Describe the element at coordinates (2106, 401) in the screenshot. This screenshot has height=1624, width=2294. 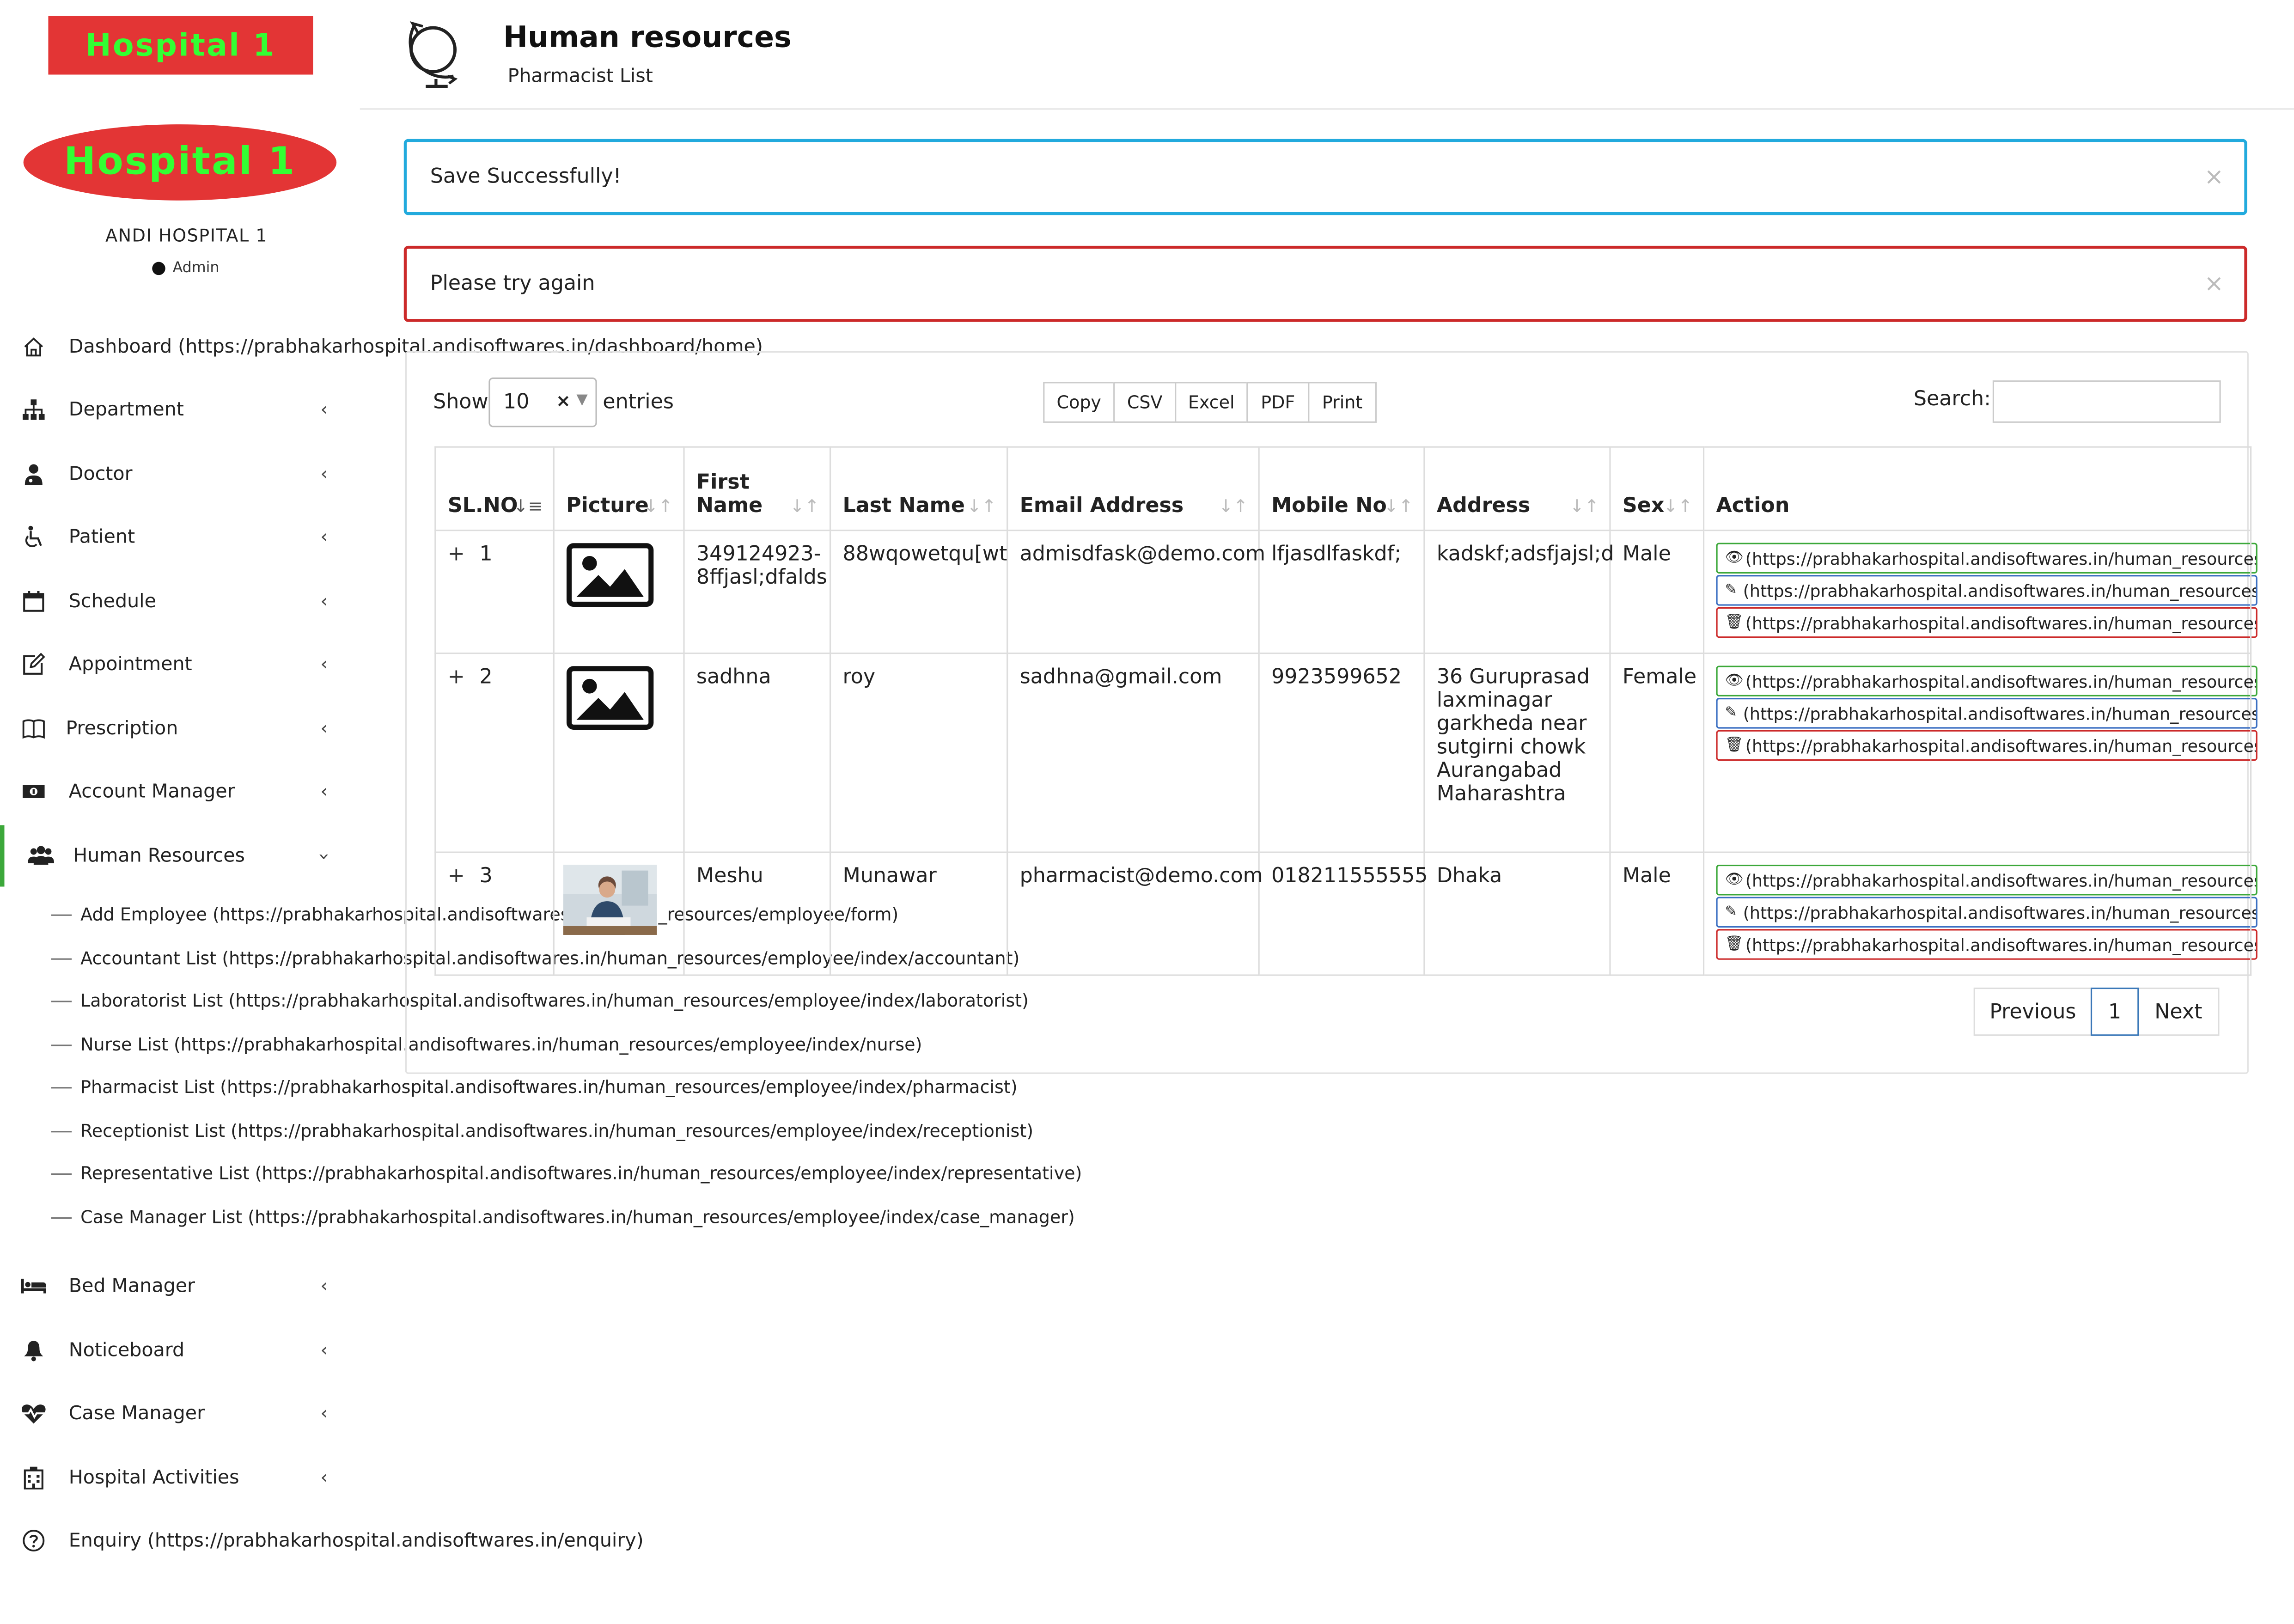
I see `search-input` at that location.